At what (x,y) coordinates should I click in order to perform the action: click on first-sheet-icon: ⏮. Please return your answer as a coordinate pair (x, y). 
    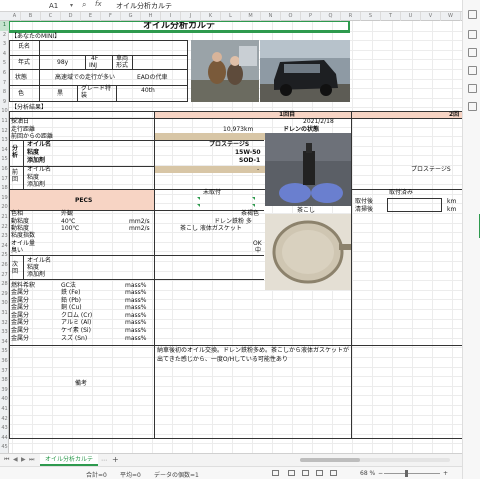
    Looking at the image, I should click on (6, 460).